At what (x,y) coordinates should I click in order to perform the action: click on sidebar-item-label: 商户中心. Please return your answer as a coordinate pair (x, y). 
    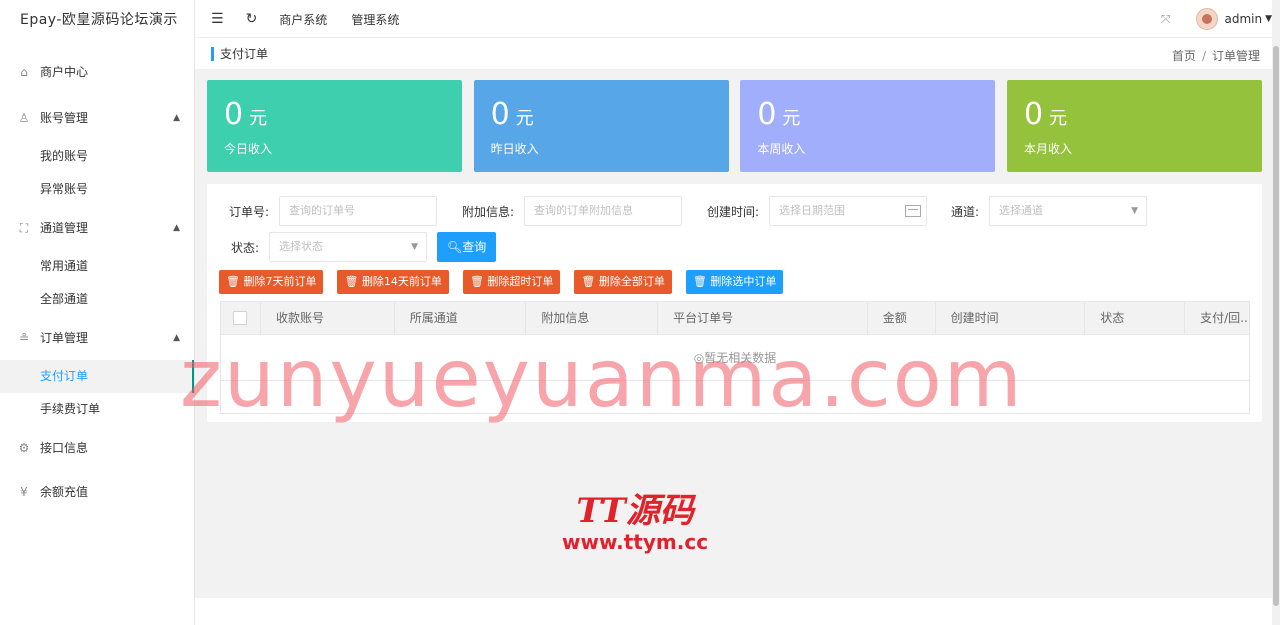
    Looking at the image, I should click on (64, 72).